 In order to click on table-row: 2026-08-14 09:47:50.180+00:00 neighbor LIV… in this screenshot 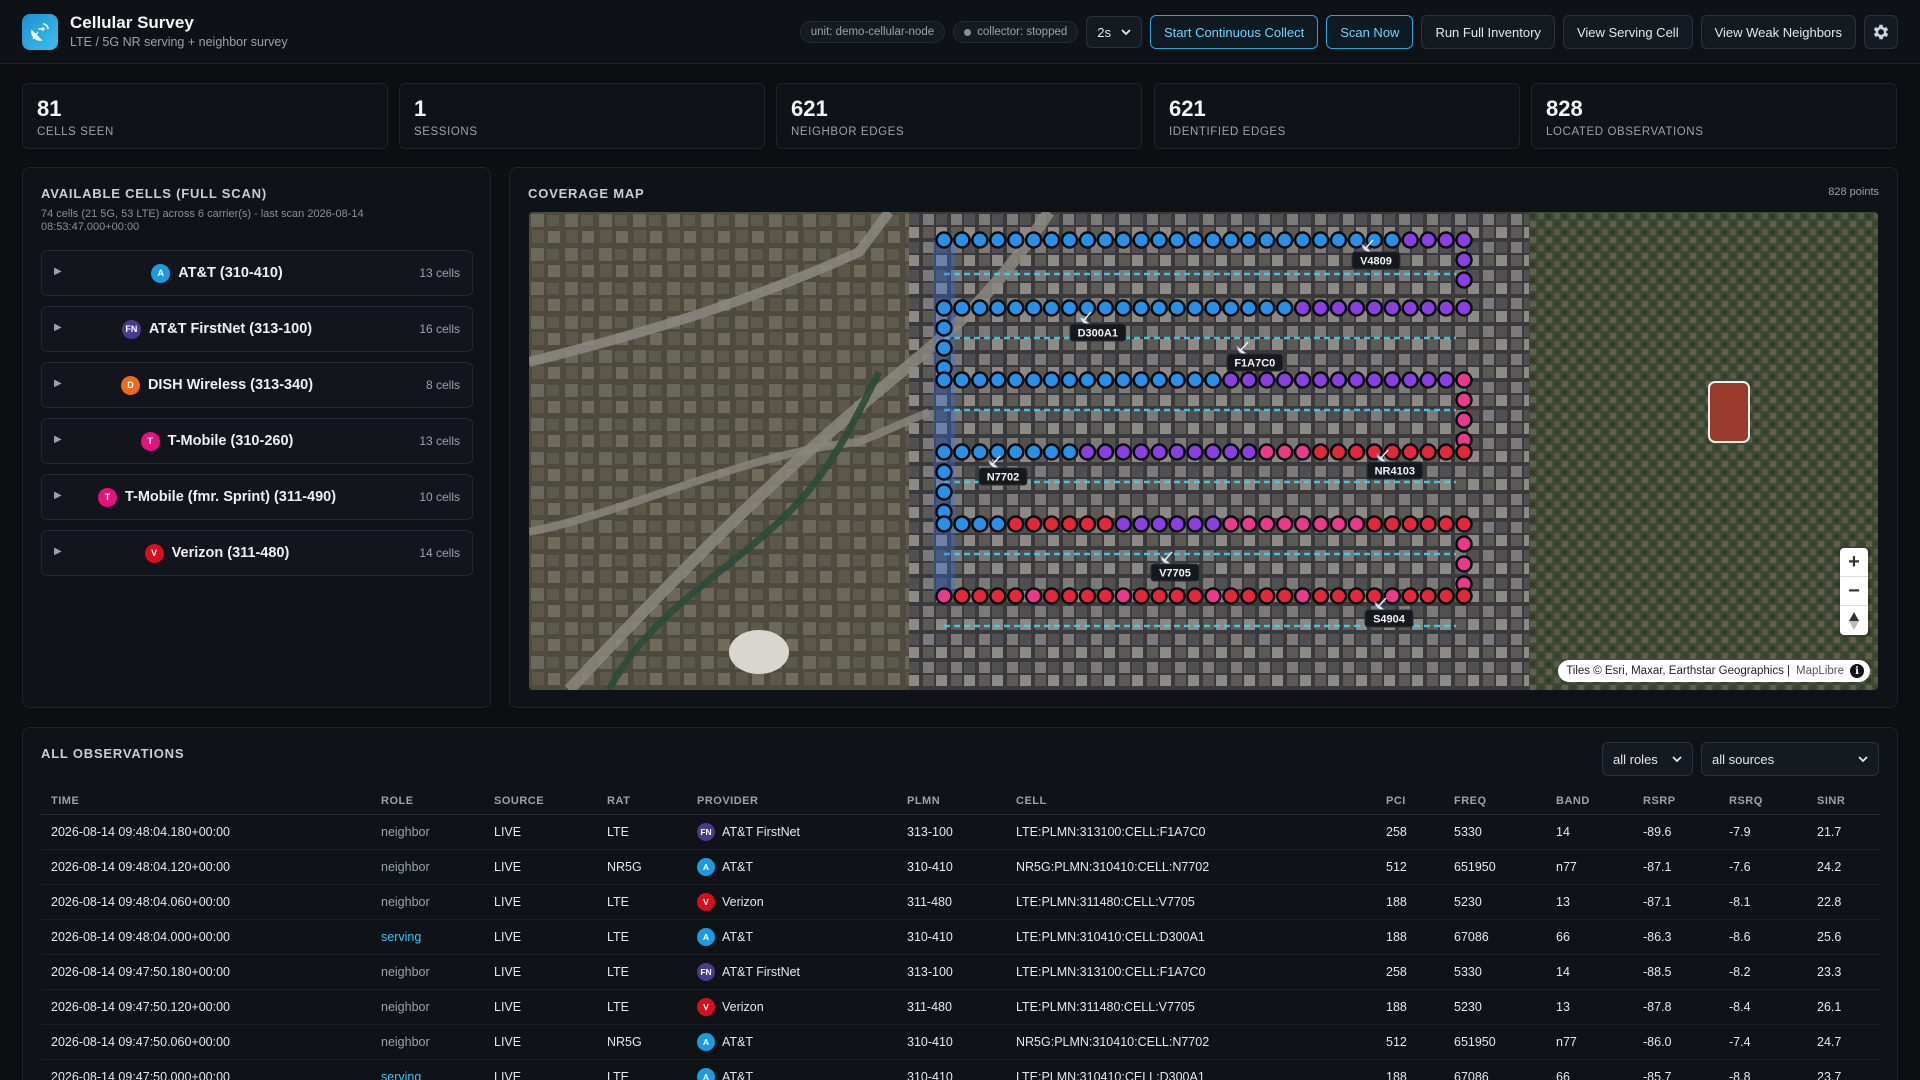, I will do `click(961, 972)`.